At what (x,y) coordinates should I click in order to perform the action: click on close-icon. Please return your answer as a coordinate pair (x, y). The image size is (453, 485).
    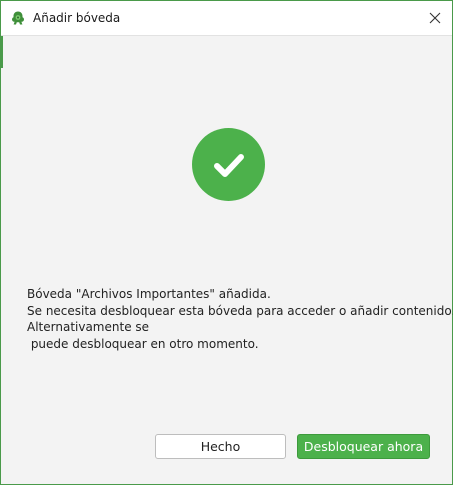
    Looking at the image, I should click on (435, 18).